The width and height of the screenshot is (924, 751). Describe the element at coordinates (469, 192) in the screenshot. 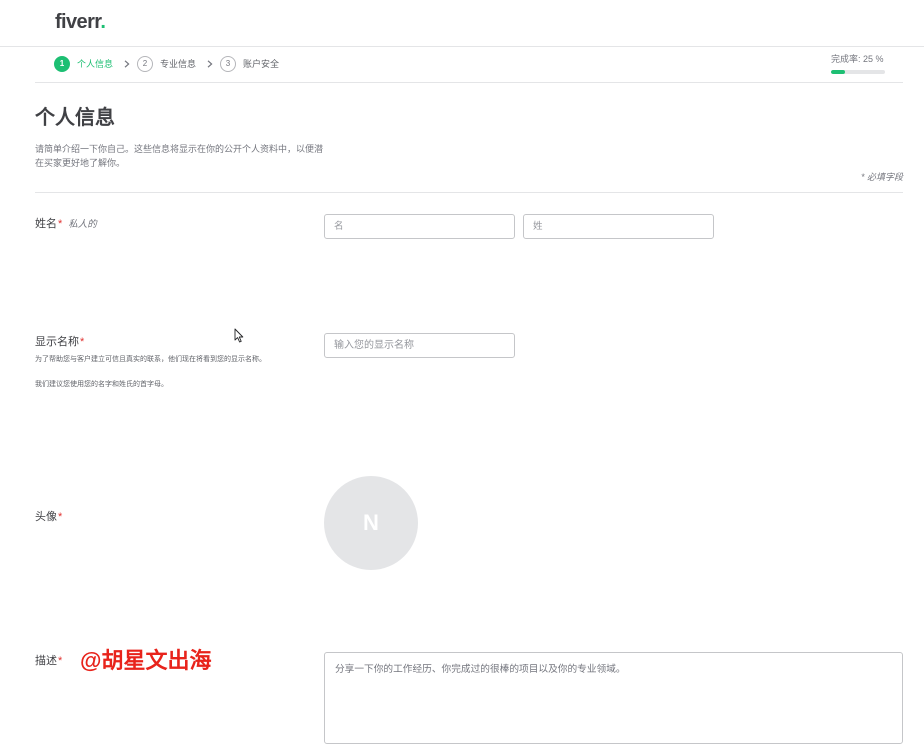

I see `section-divider` at that location.